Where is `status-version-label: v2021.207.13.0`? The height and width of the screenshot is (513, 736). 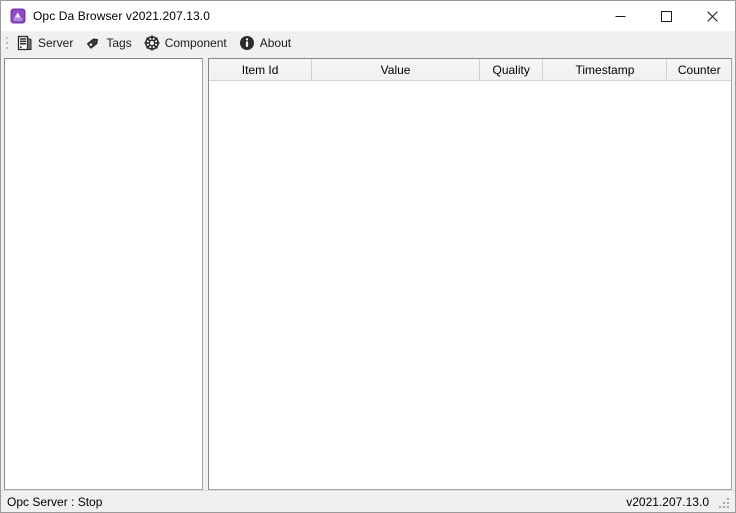 status-version-label: v2021.207.13.0 is located at coordinates (667, 501).